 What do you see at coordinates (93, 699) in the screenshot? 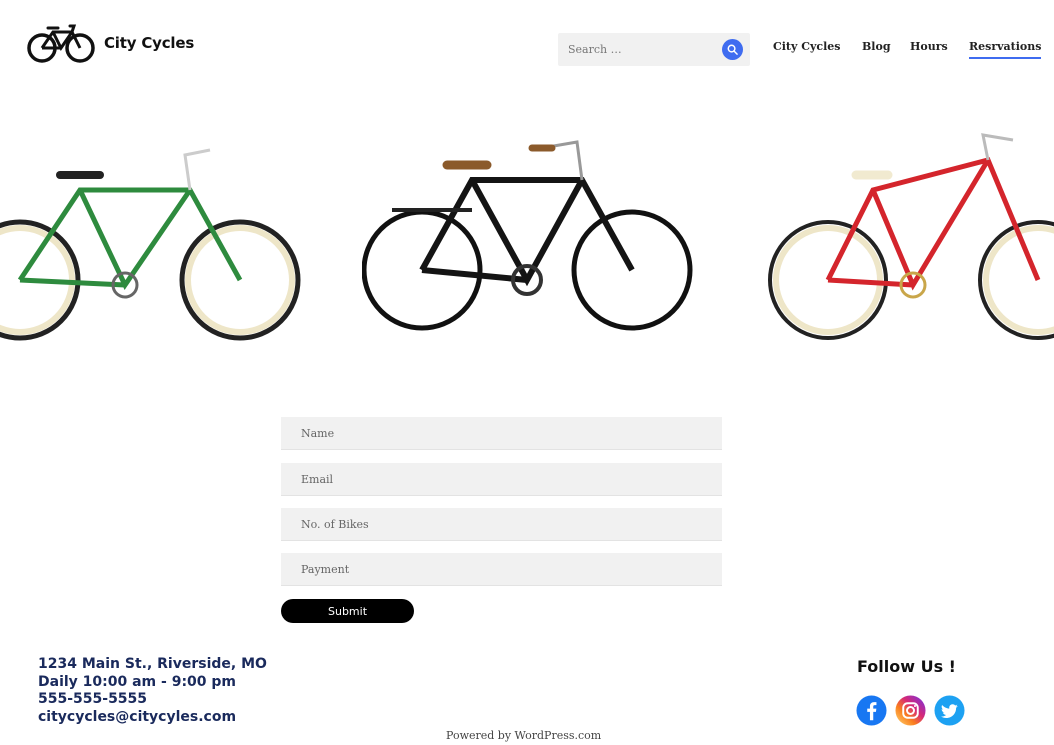
I see `phone-text: 555-555-5555` at bounding box center [93, 699].